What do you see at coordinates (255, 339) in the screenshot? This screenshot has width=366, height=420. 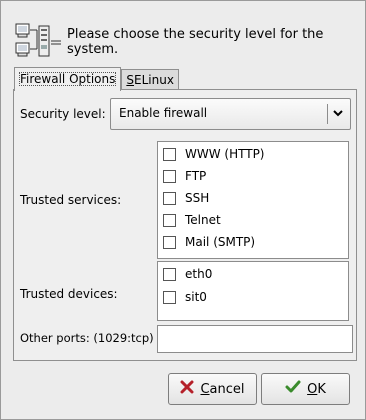 I see `other-ports-input` at bounding box center [255, 339].